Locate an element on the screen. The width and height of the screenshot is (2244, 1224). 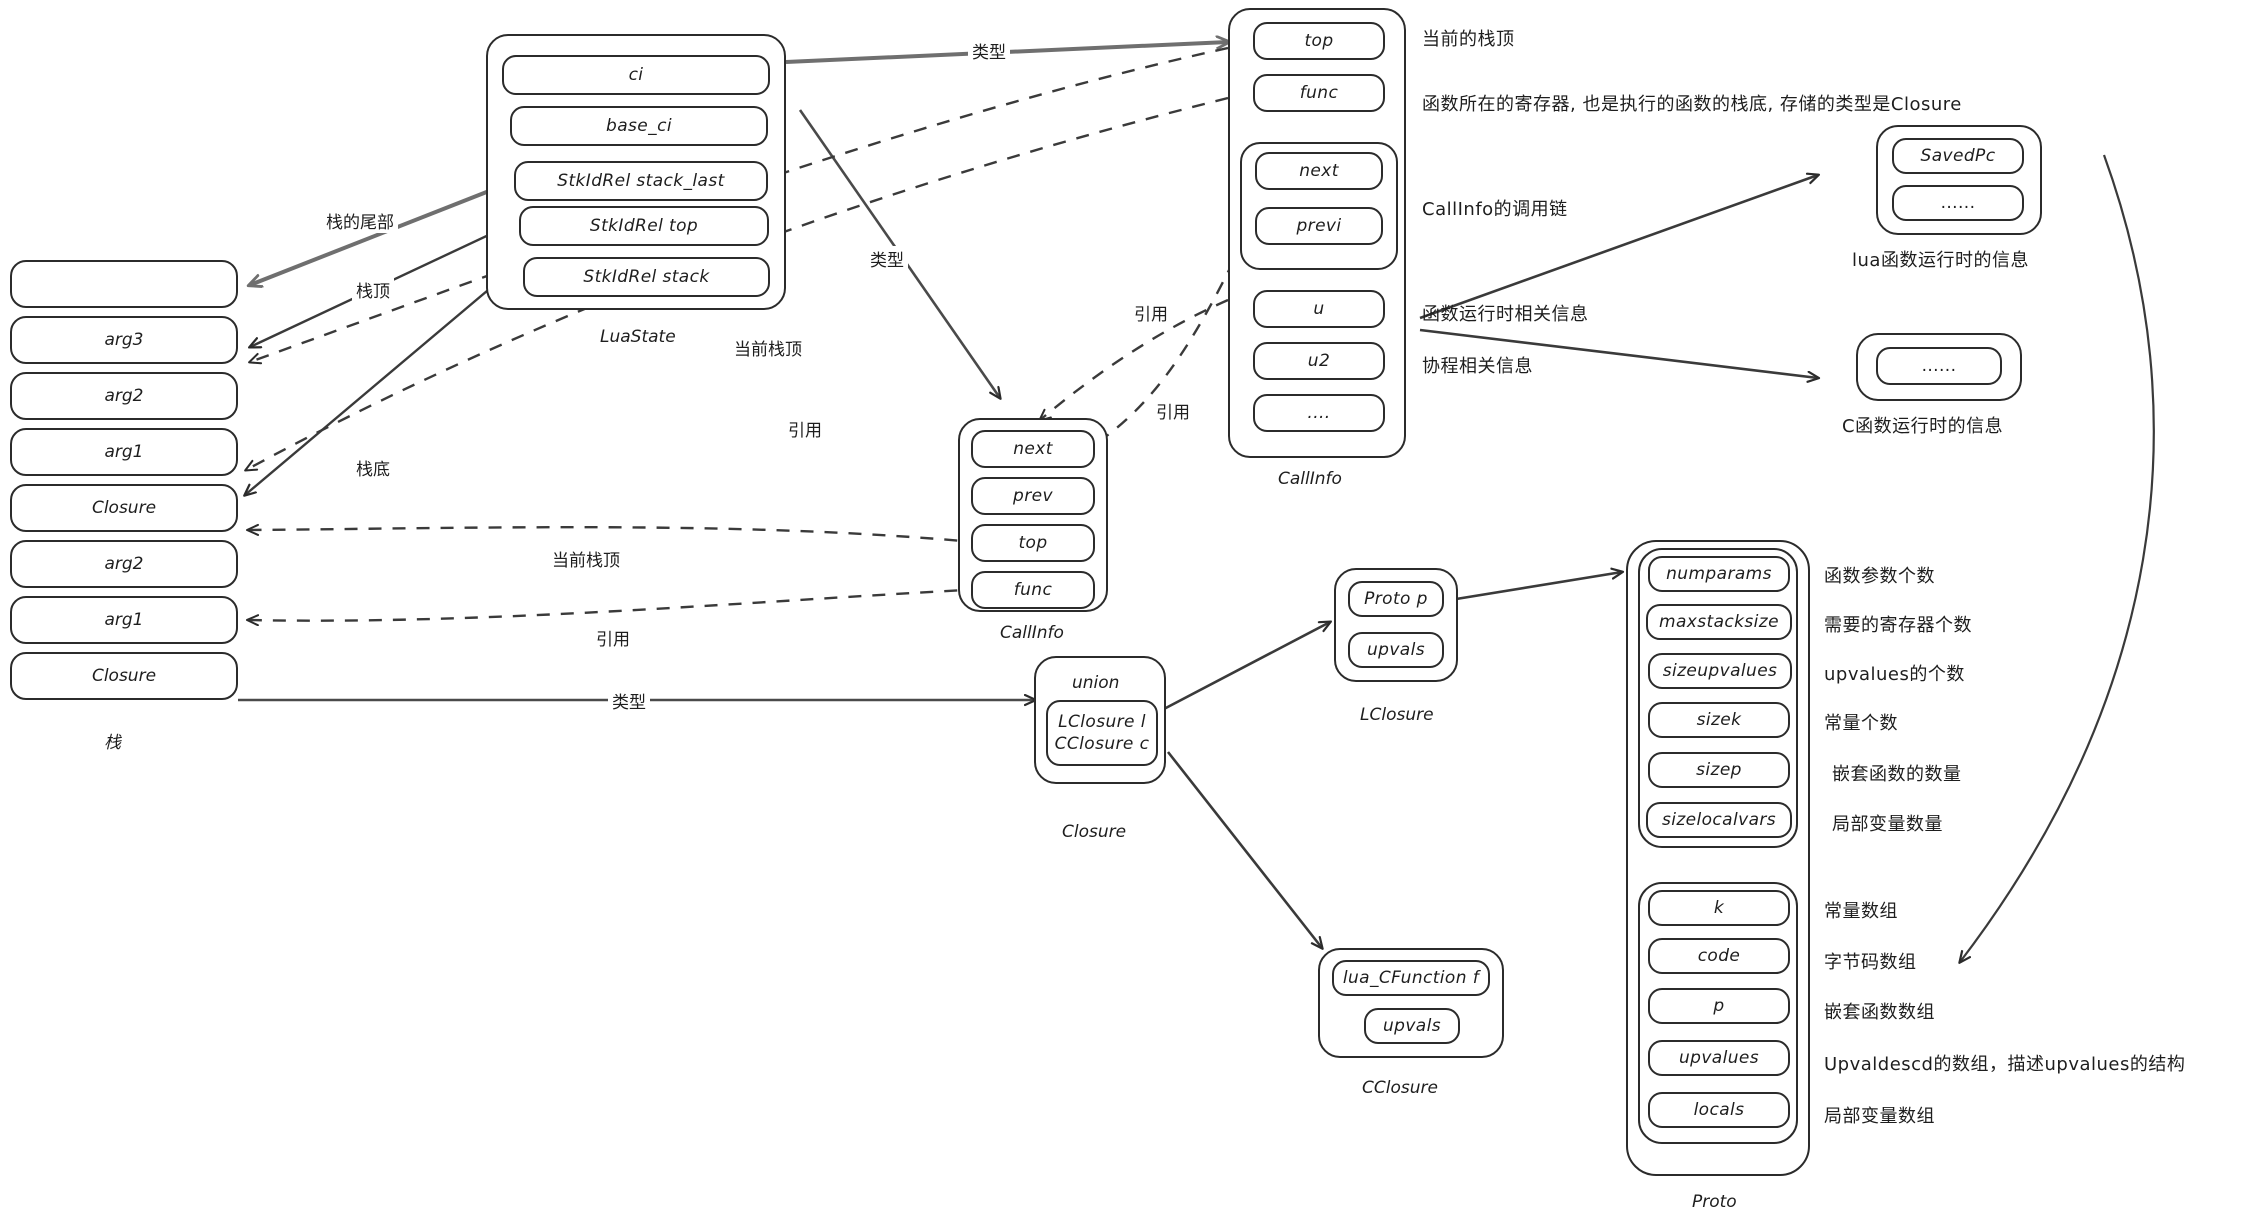
stack-cell-2: arg2 is located at coordinates (124, 396).